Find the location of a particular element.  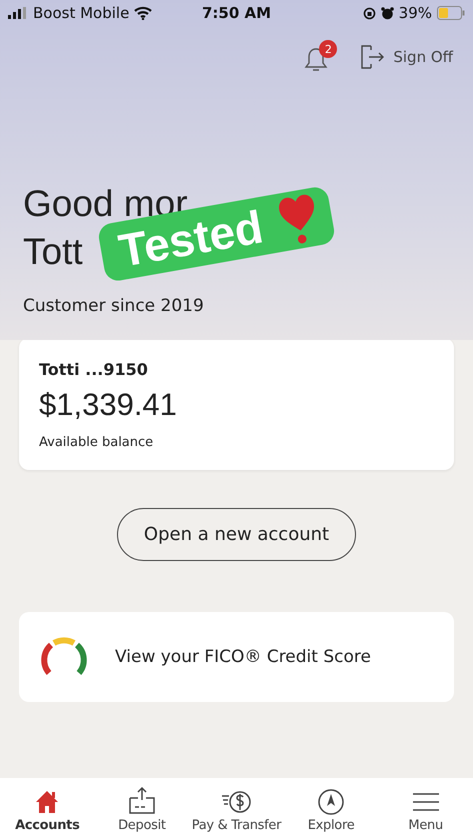

account-name: Totti ...9150 is located at coordinates (93, 369).